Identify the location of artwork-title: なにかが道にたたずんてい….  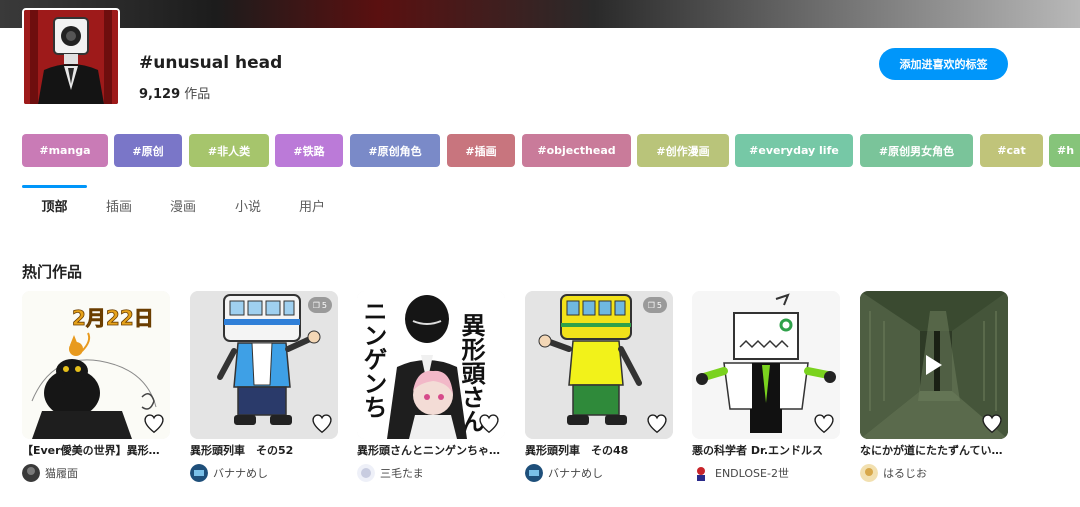
(934, 451).